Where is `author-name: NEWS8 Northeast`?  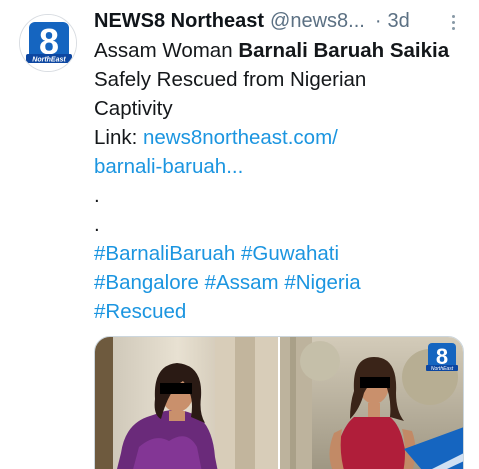
author-name: NEWS8 Northeast is located at coordinates (179, 21).